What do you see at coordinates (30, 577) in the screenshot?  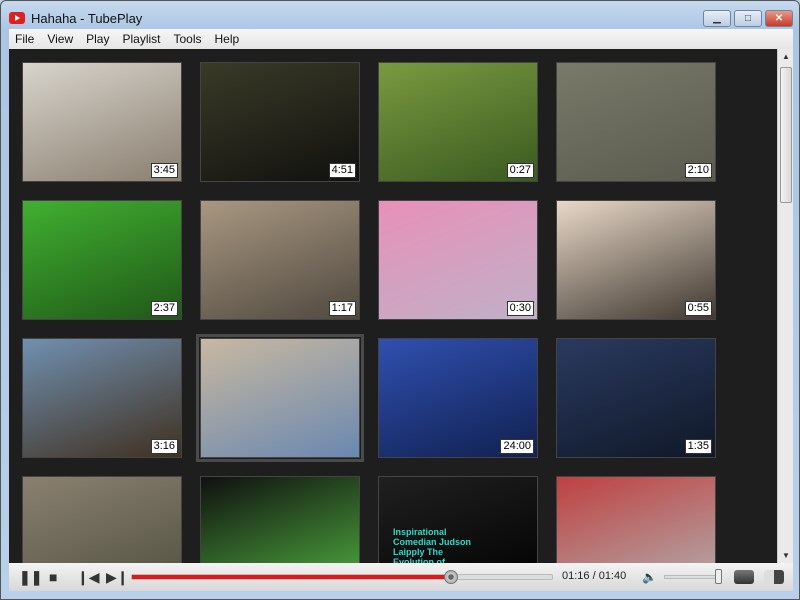 I see `pause-icon: ❚❚` at bounding box center [30, 577].